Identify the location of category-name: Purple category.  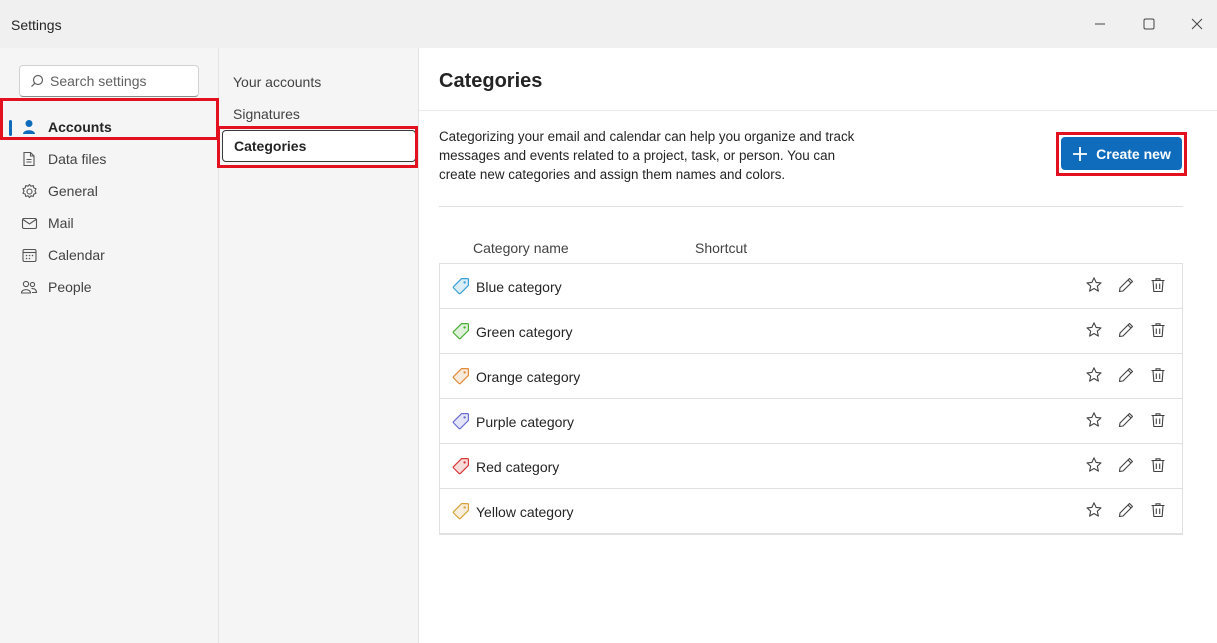
(525, 422).